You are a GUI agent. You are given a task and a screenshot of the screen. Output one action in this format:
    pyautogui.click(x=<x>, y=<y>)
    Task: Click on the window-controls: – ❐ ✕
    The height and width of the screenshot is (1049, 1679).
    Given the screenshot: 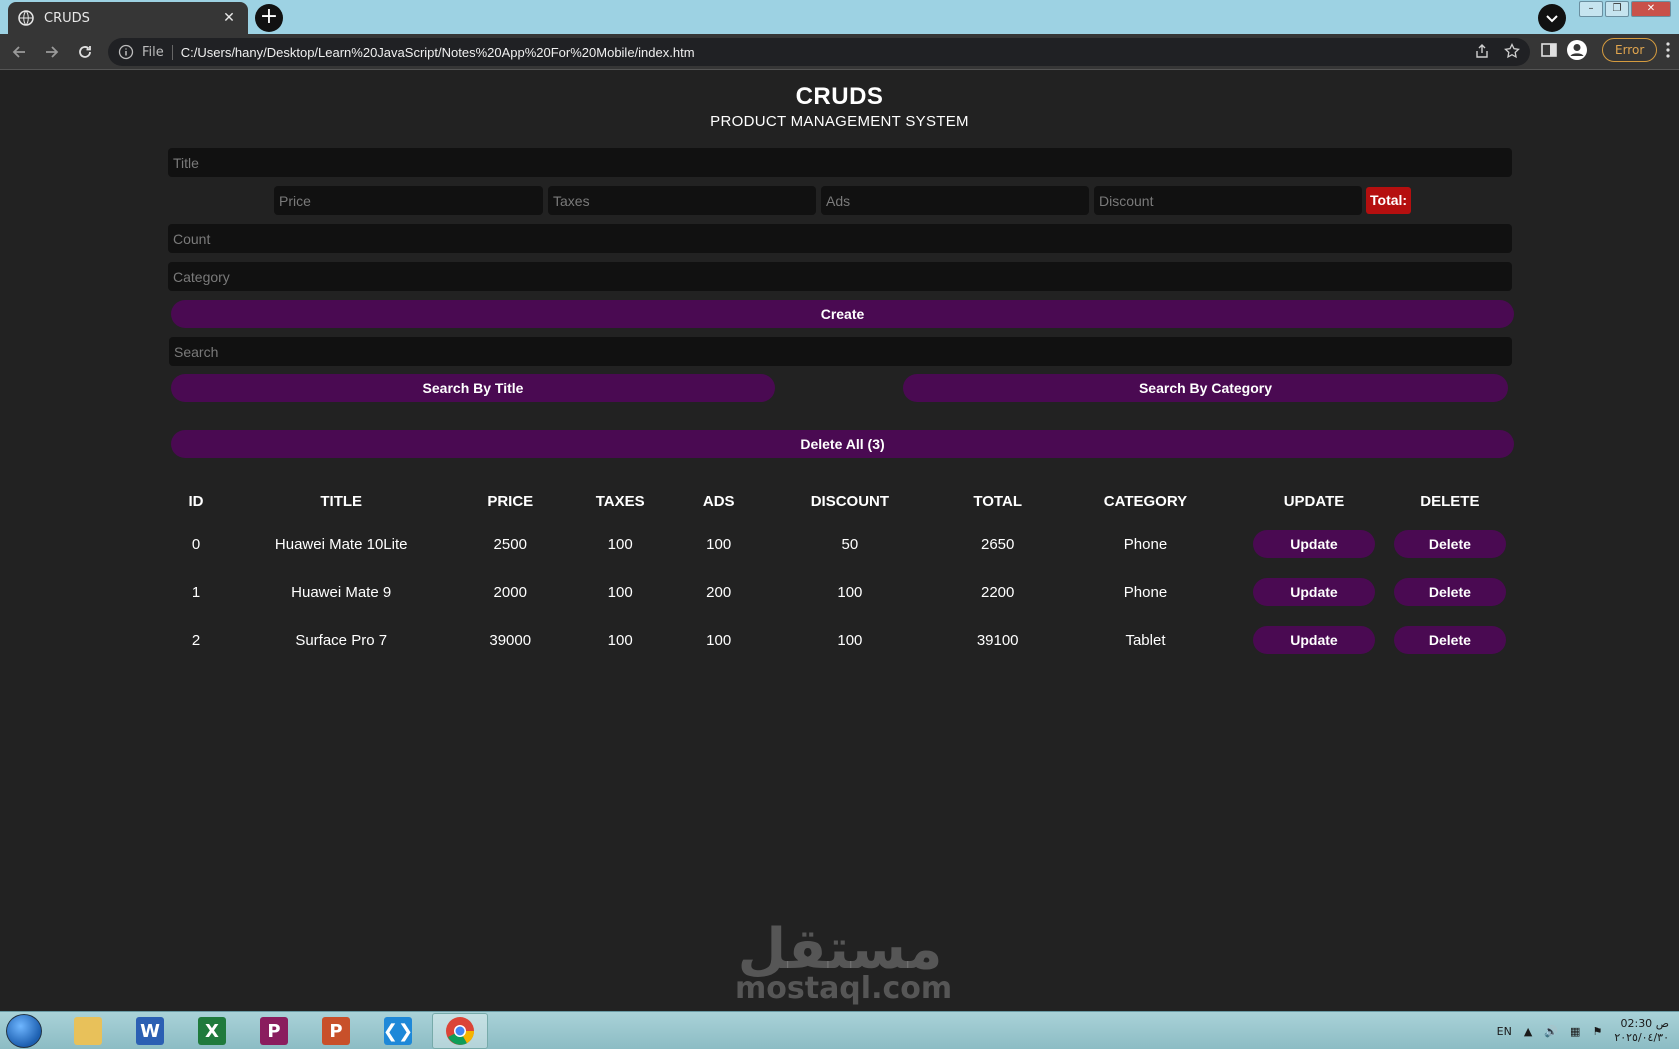 What is the action you would take?
    pyautogui.click(x=1624, y=9)
    